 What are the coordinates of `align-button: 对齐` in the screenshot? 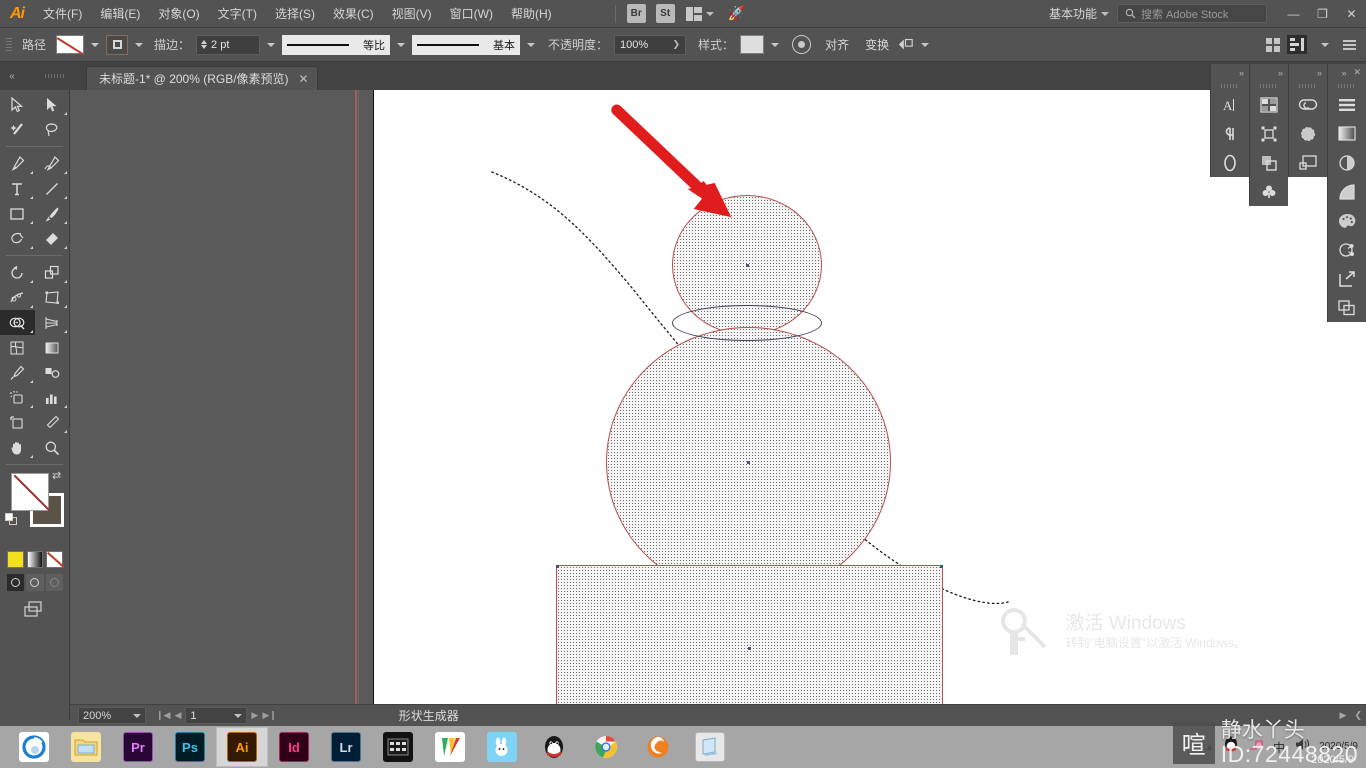 It's located at (837, 44).